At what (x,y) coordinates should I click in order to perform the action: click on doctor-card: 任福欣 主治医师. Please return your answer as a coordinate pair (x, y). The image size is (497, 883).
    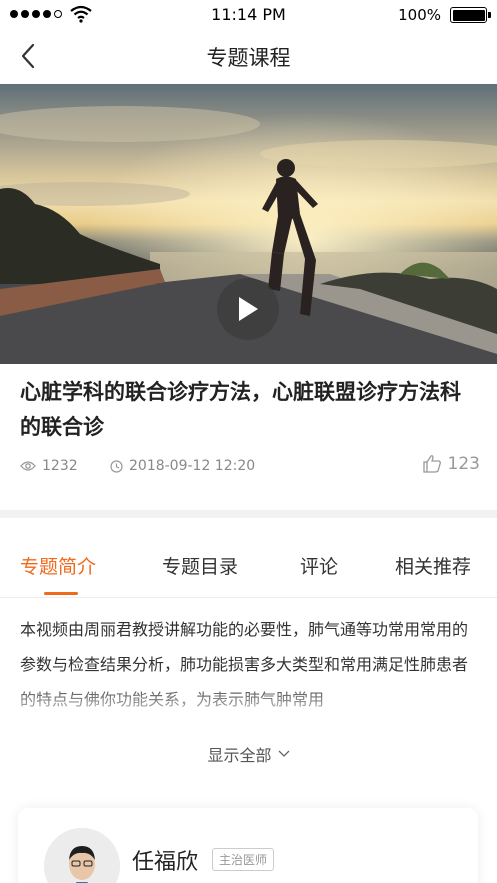
    Looking at the image, I should click on (248, 845).